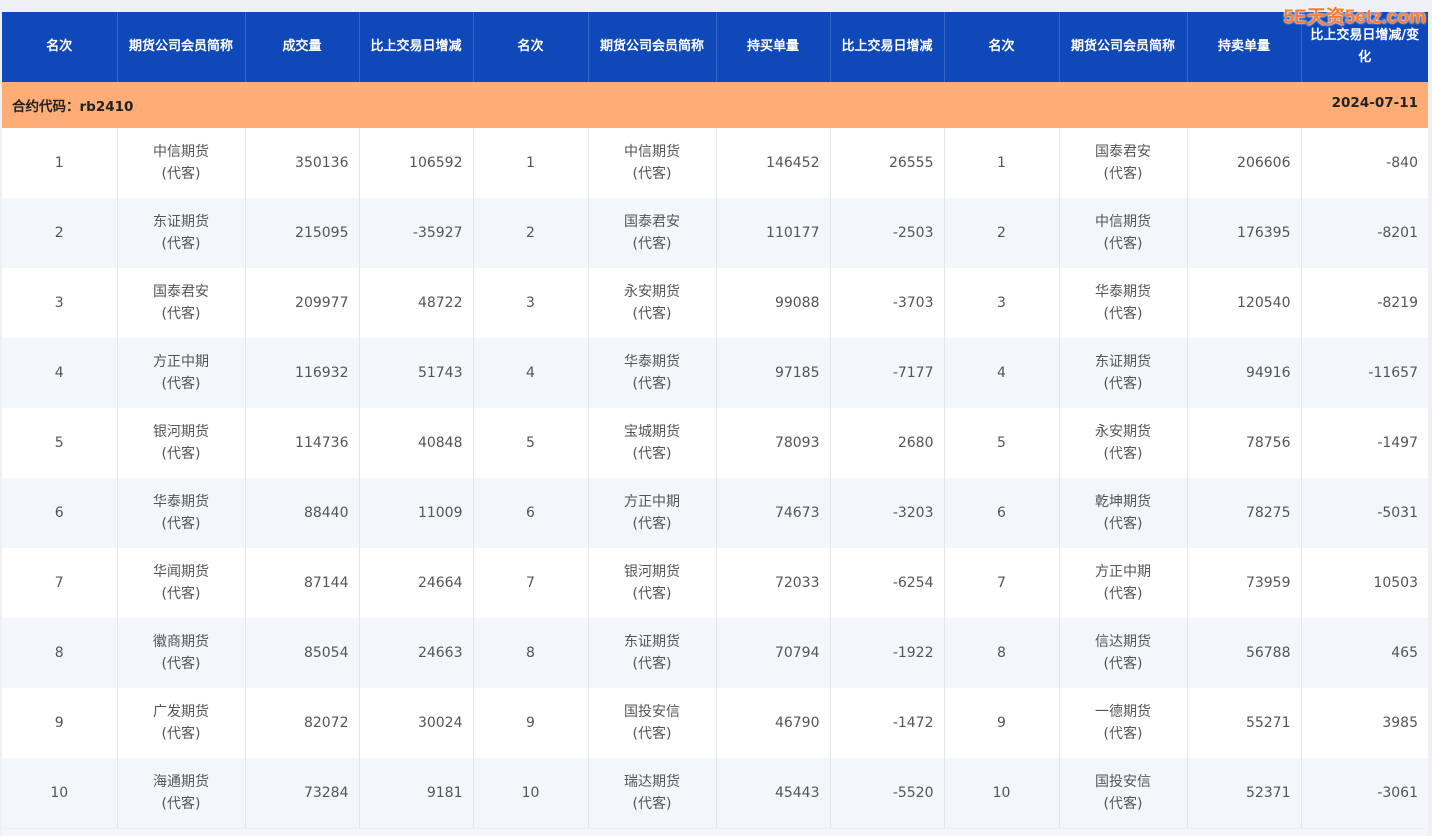 This screenshot has height=836, width=1432. I want to click on cell-rank-short: 1, so click(1002, 163).